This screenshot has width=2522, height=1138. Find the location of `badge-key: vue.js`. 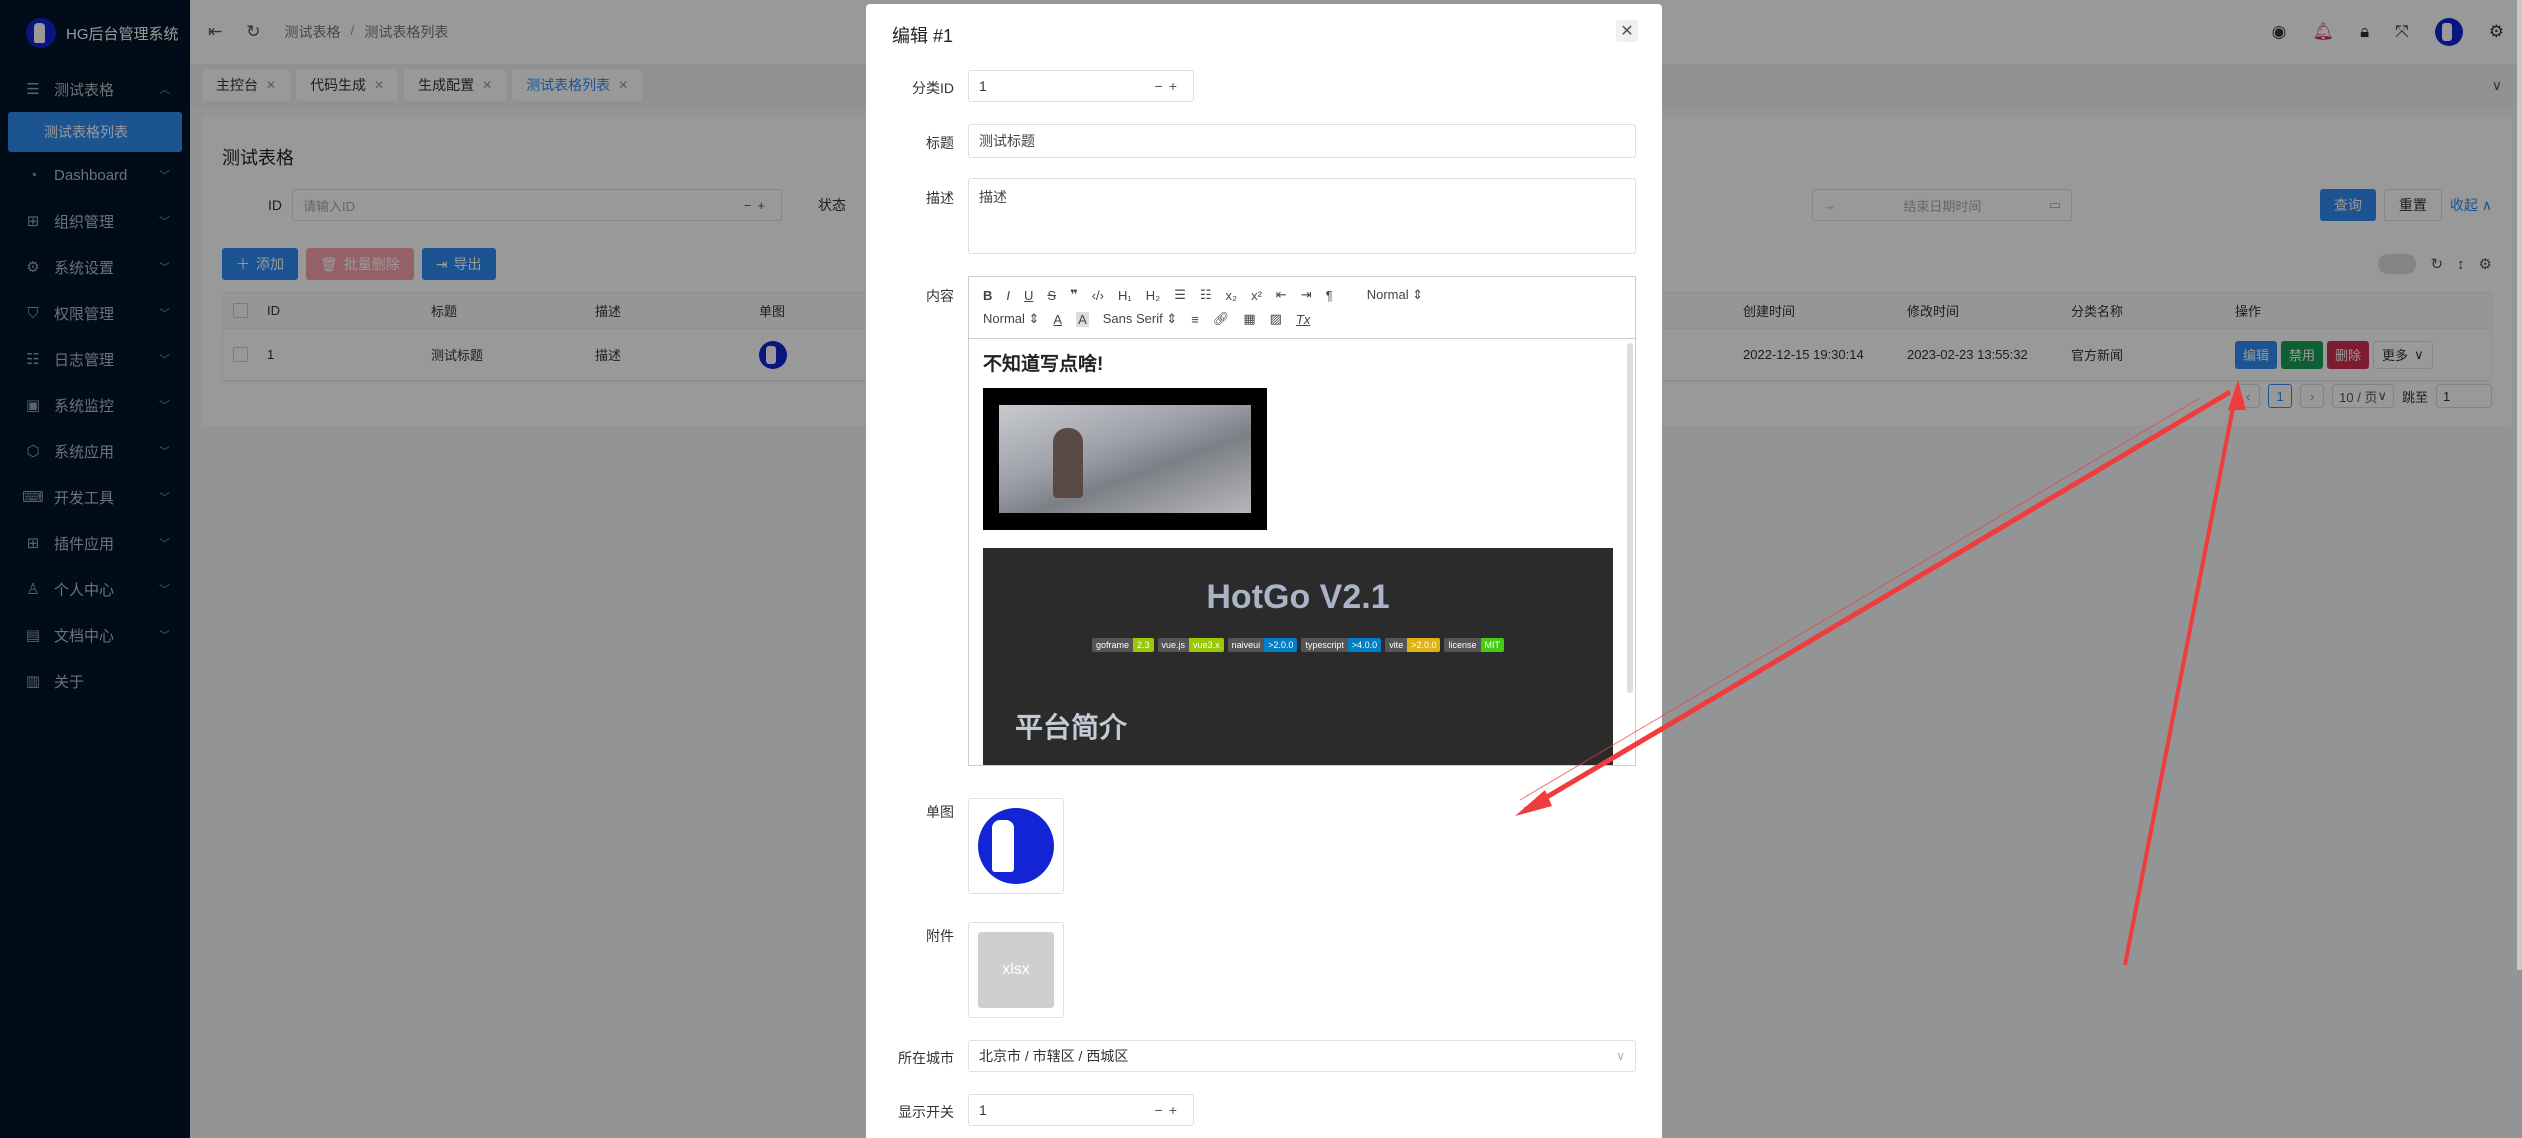

badge-key: vue.js is located at coordinates (1173, 645).